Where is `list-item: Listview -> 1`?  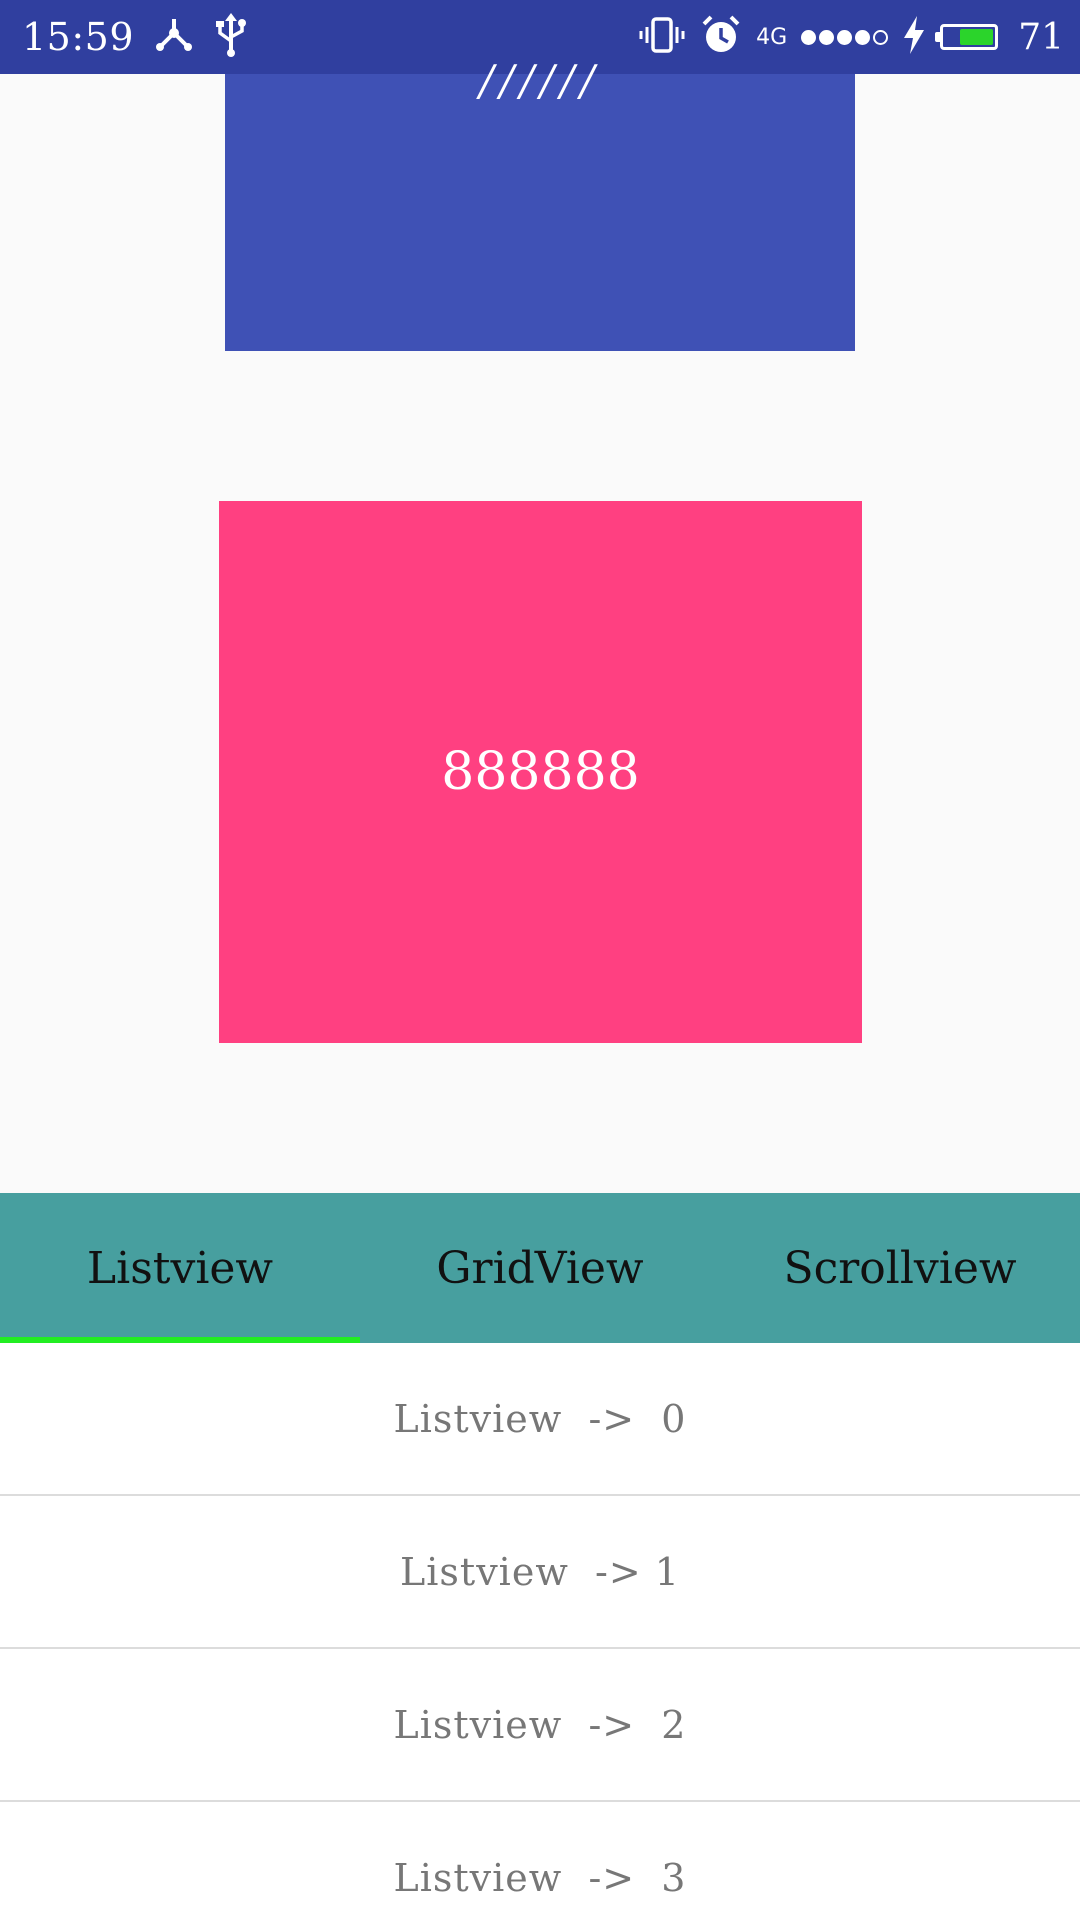 list-item: Listview -> 1 is located at coordinates (540, 1572).